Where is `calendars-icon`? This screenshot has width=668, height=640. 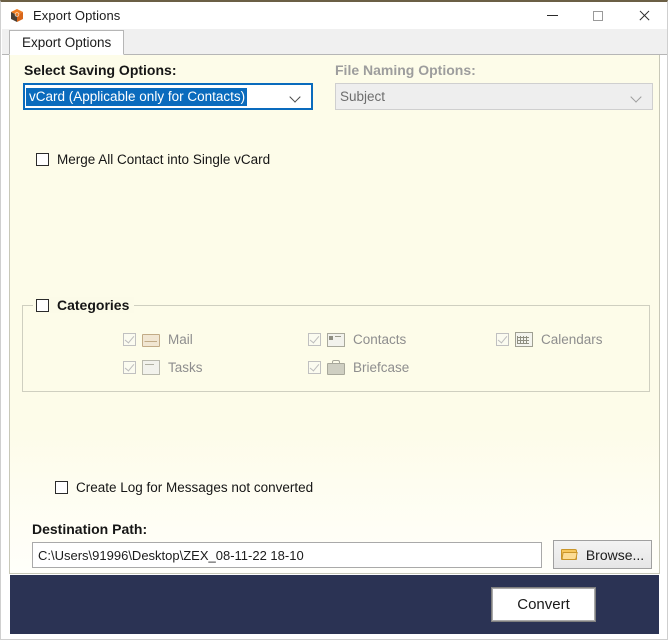 calendars-icon is located at coordinates (524, 339).